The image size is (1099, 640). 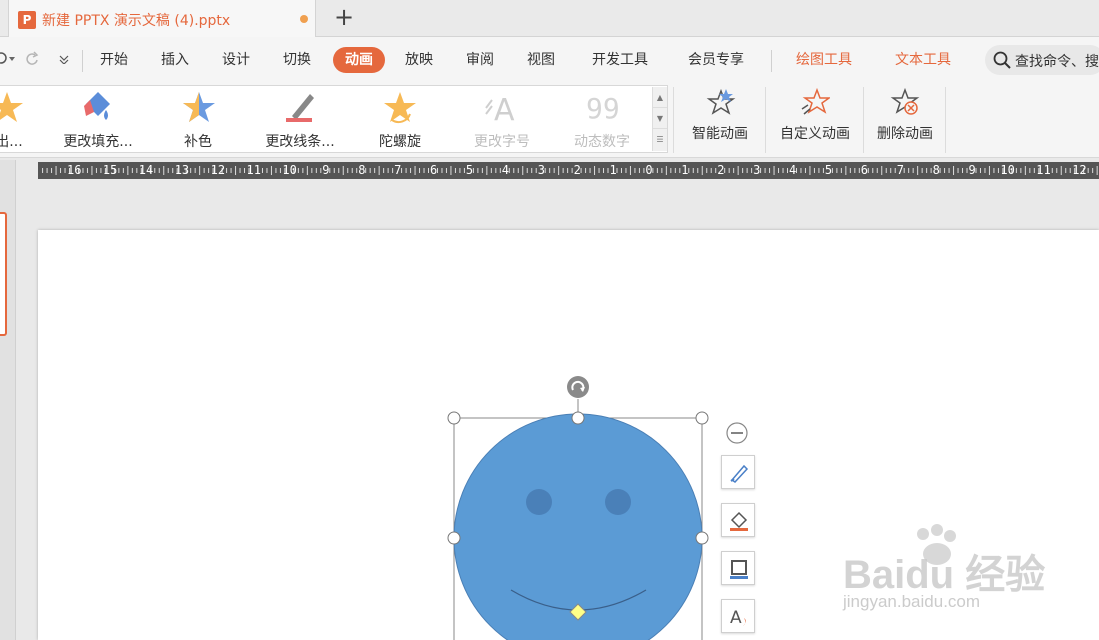 I want to click on svg-text: 99, so click(x=603, y=108).